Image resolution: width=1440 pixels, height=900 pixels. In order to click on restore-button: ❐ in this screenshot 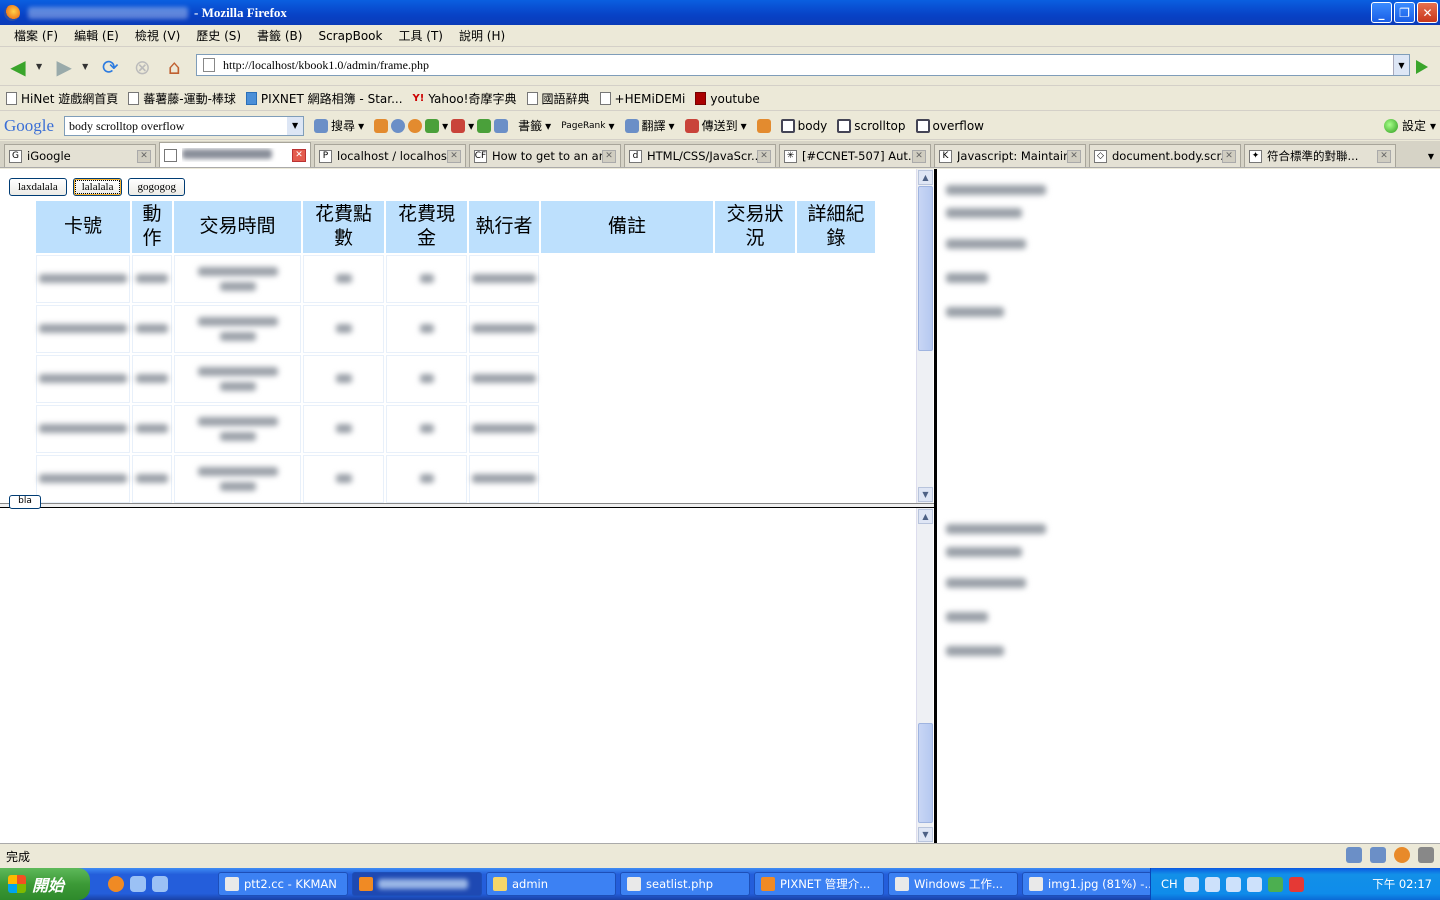, I will do `click(1404, 12)`.